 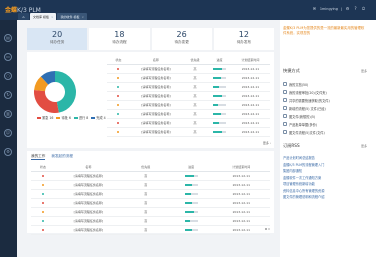 I want to click on card-pending-releases: 12 待办发布, so click(x=243, y=39).